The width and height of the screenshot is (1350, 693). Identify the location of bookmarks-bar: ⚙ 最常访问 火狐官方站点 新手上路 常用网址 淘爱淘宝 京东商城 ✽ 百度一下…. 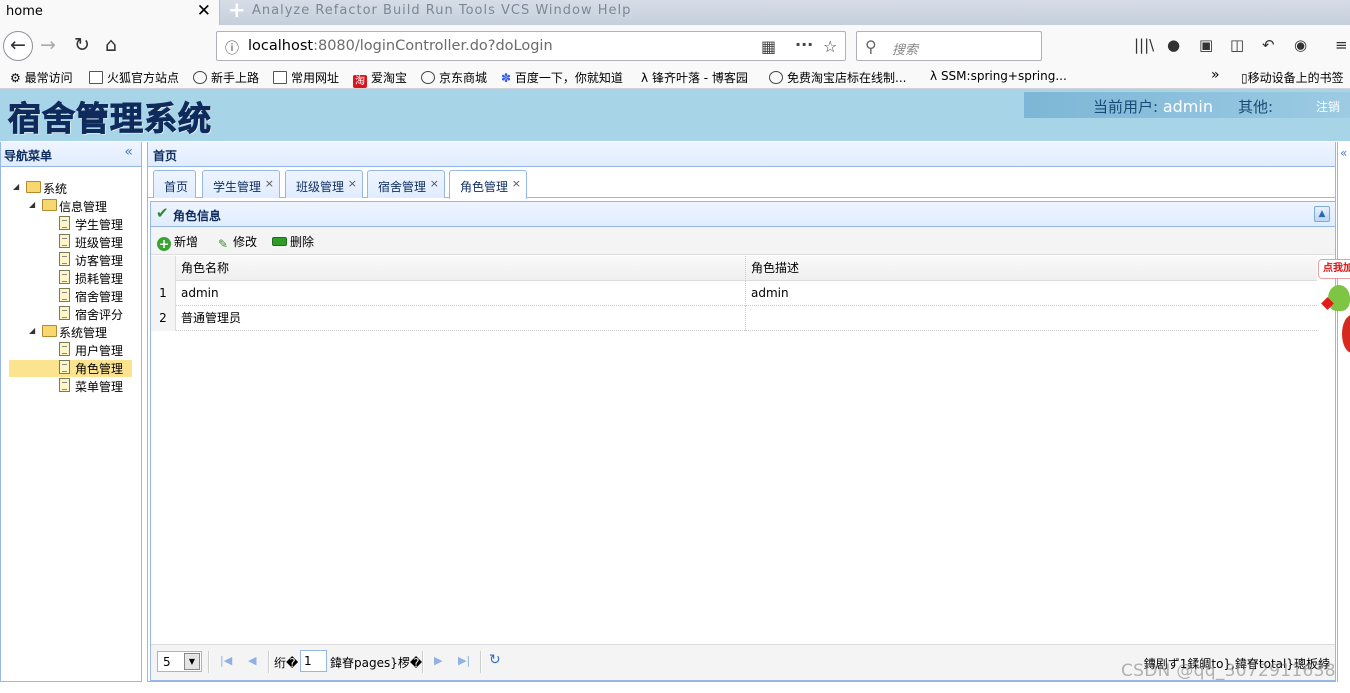
(675, 77).